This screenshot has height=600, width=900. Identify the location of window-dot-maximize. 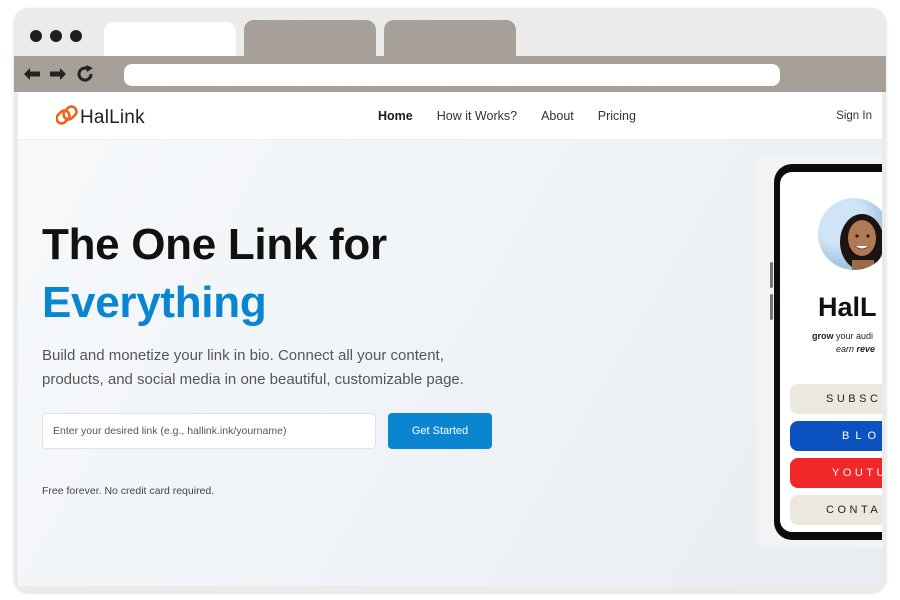
(76, 36).